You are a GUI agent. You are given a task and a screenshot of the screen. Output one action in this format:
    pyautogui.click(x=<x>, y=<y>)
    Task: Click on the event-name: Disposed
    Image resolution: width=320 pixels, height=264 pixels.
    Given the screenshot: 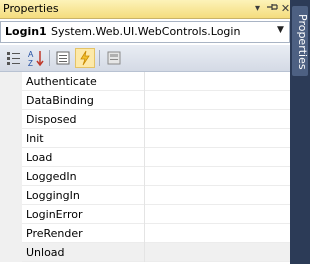 What is the action you would take?
    pyautogui.click(x=51, y=119)
    